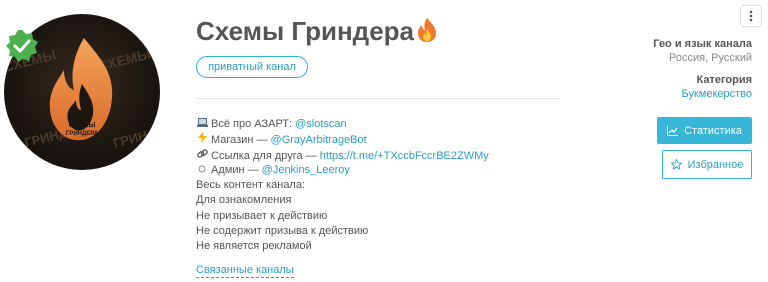 The width and height of the screenshot is (768, 282). Describe the element at coordinates (713, 130) in the screenshot. I see `statistics-label: Статистика` at that location.